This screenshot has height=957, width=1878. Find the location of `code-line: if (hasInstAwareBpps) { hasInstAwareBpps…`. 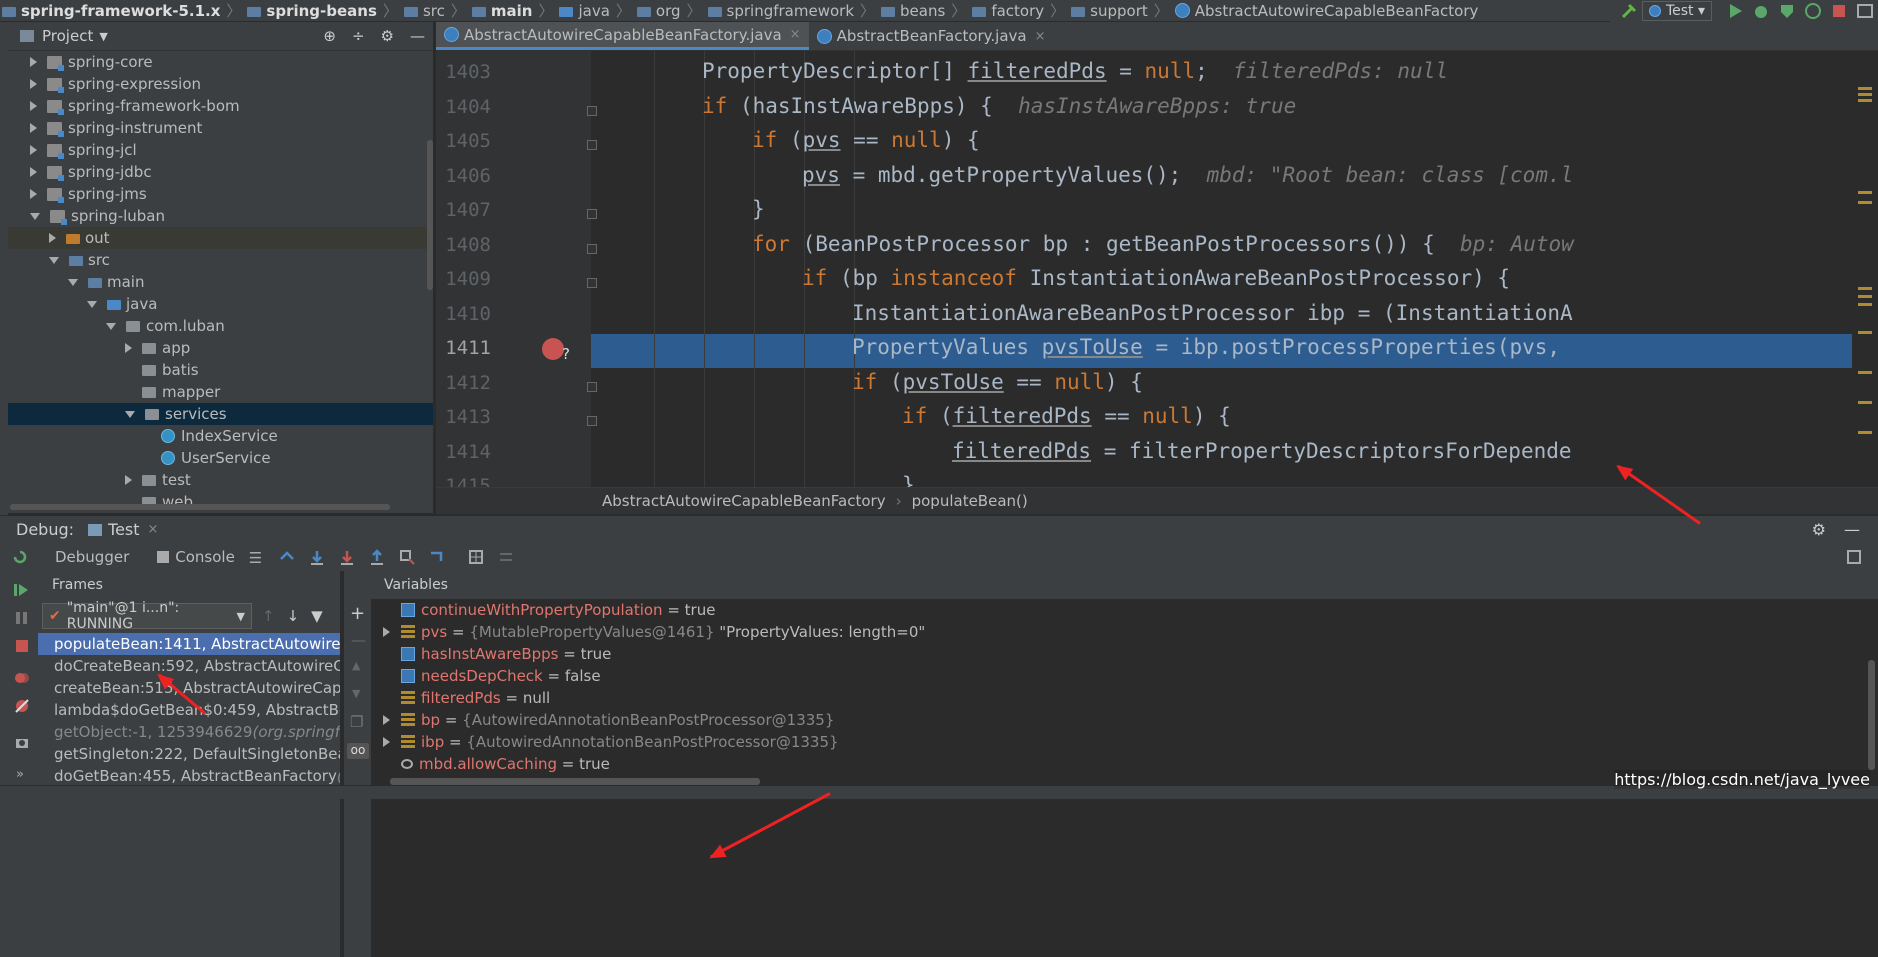

code-line: if (hasInstAwareBpps) { hasInstAwareBpps… is located at coordinates (999, 106).